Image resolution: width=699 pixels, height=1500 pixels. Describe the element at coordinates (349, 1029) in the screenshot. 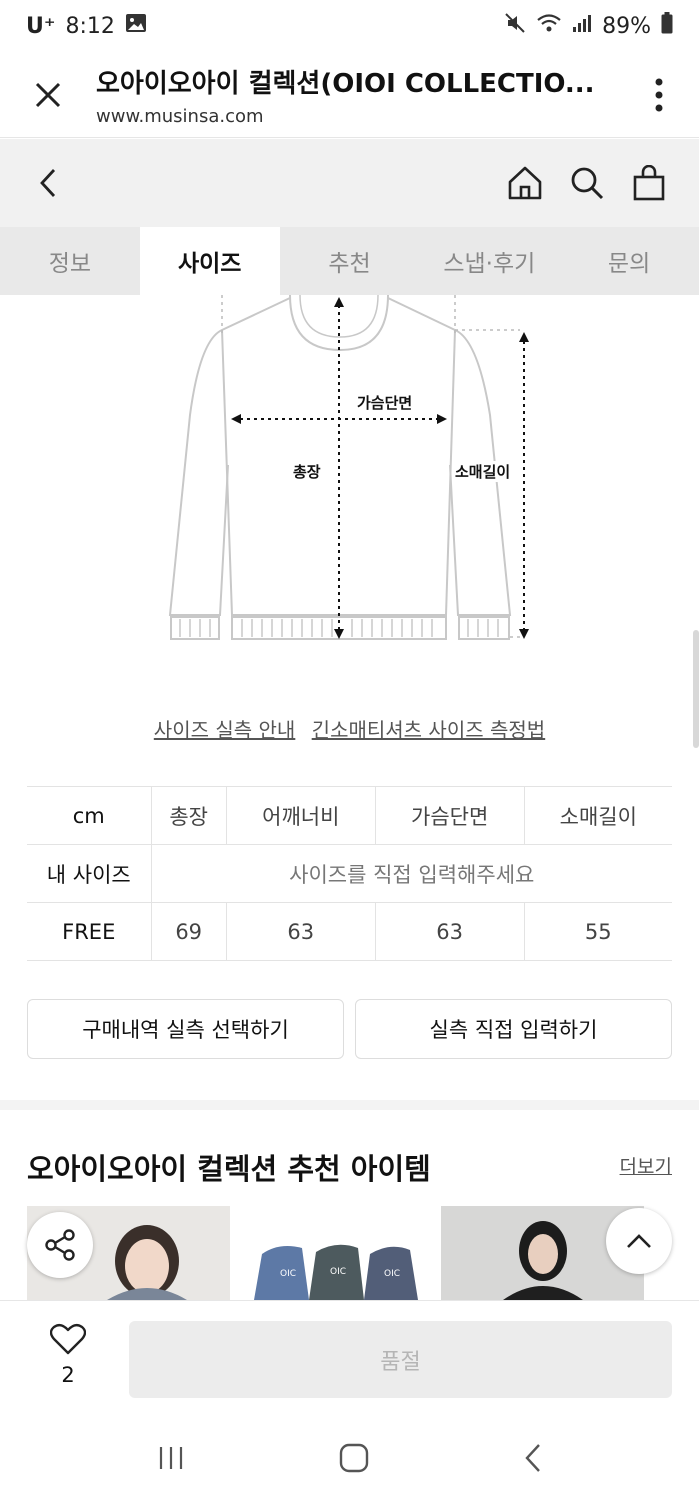

I see `measurement-buttons: 구매내역 실측 선택하기 실측 직접 입력하기` at that location.